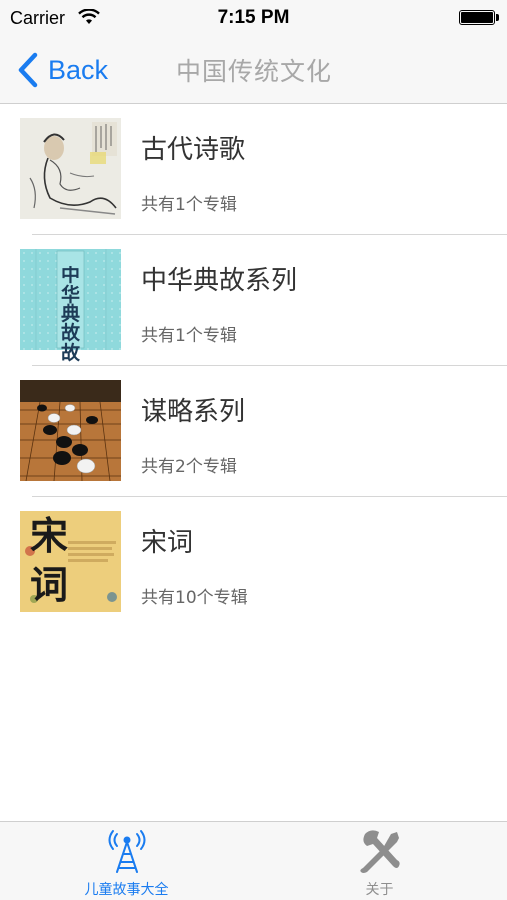 The width and height of the screenshot is (507, 900). I want to click on item-subtitle: 共有10个专辑, so click(194, 598).